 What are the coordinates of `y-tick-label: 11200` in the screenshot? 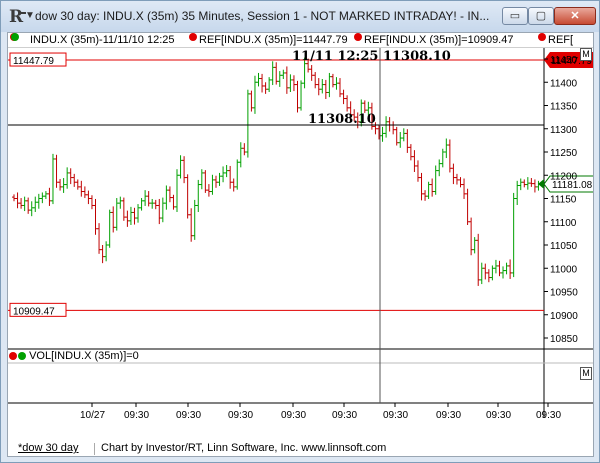 It's located at (564, 176).